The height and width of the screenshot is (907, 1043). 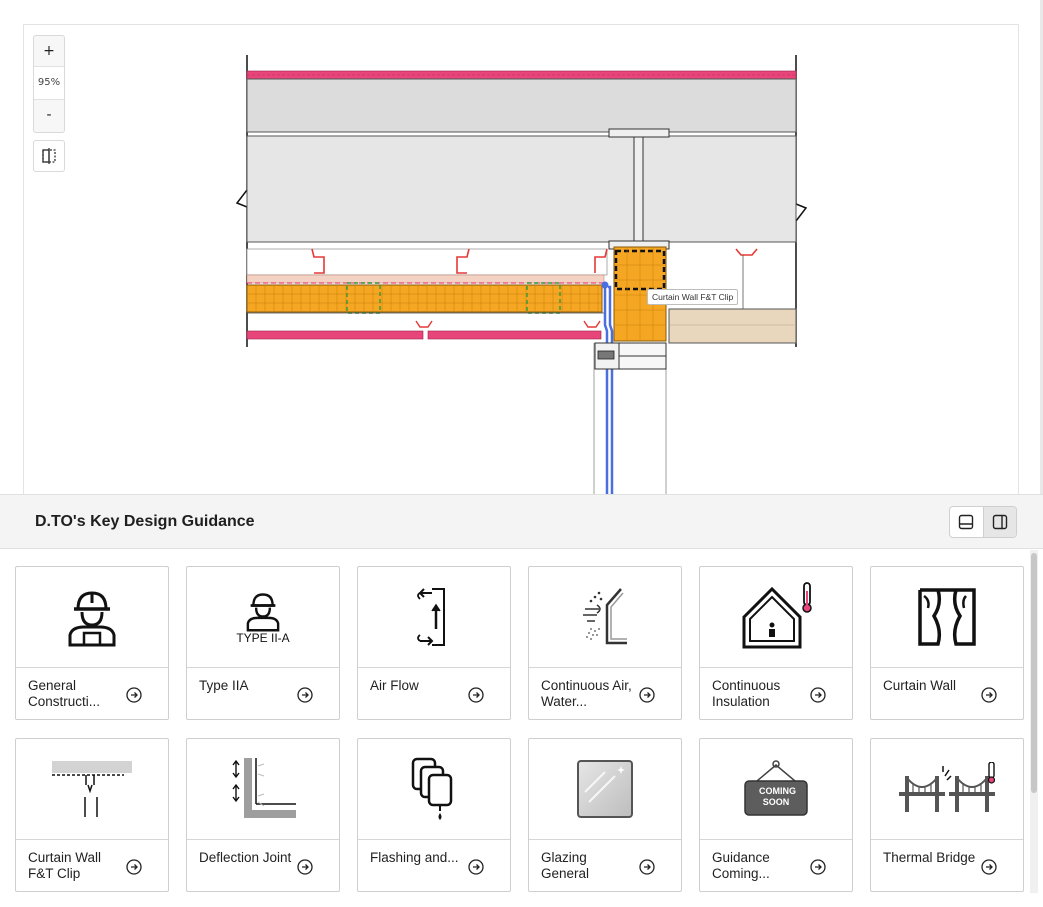 I want to click on zoom-out-button: -, so click(x=49, y=115).